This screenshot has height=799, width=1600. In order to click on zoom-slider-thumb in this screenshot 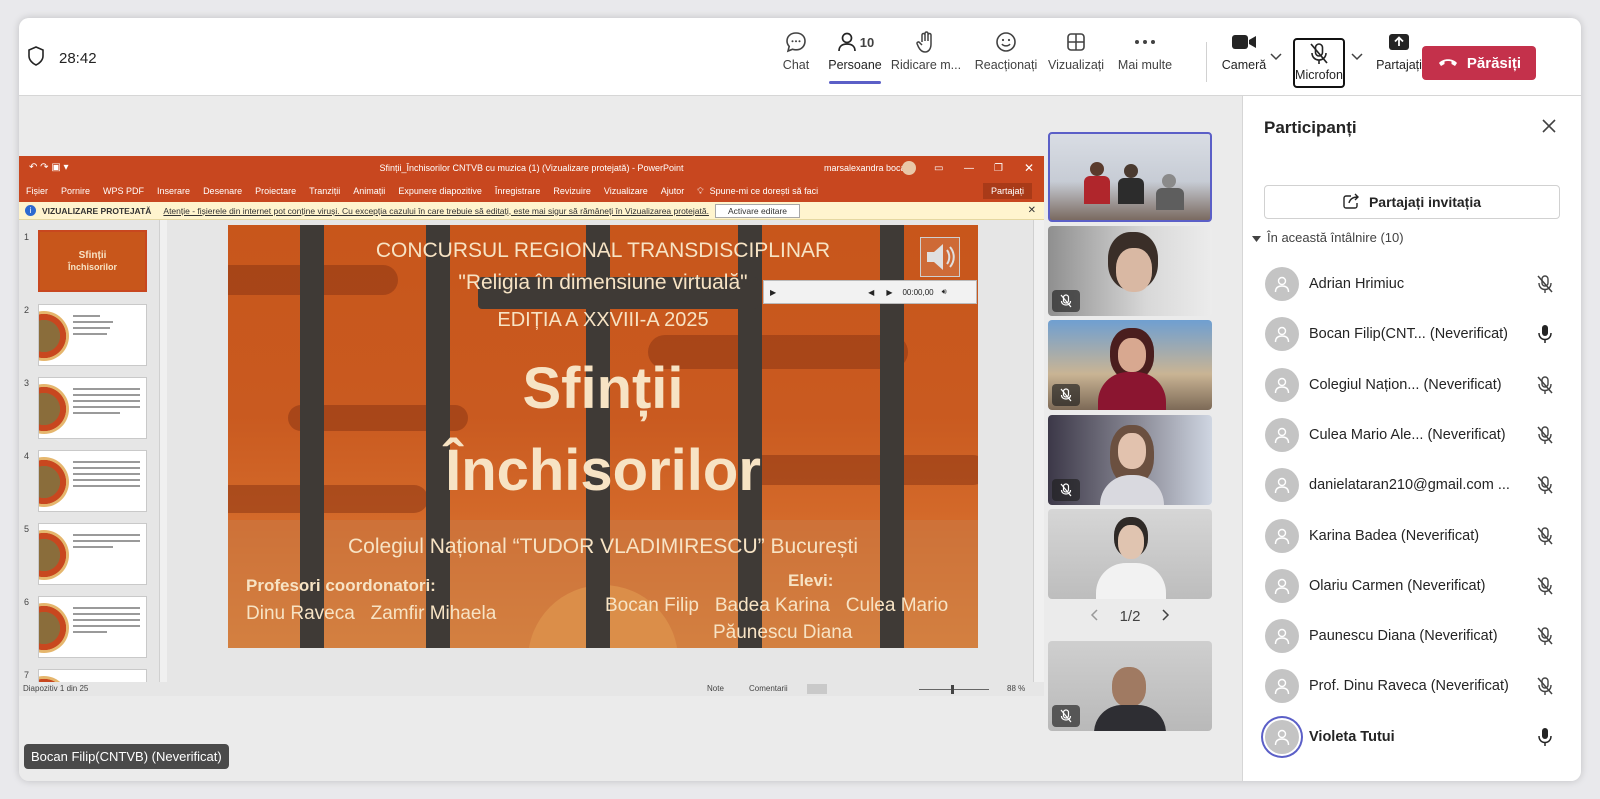, I will do `click(952, 689)`.